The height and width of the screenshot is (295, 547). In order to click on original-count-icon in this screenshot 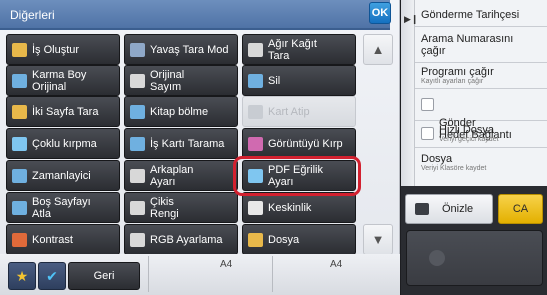, I will do `click(137, 81)`.